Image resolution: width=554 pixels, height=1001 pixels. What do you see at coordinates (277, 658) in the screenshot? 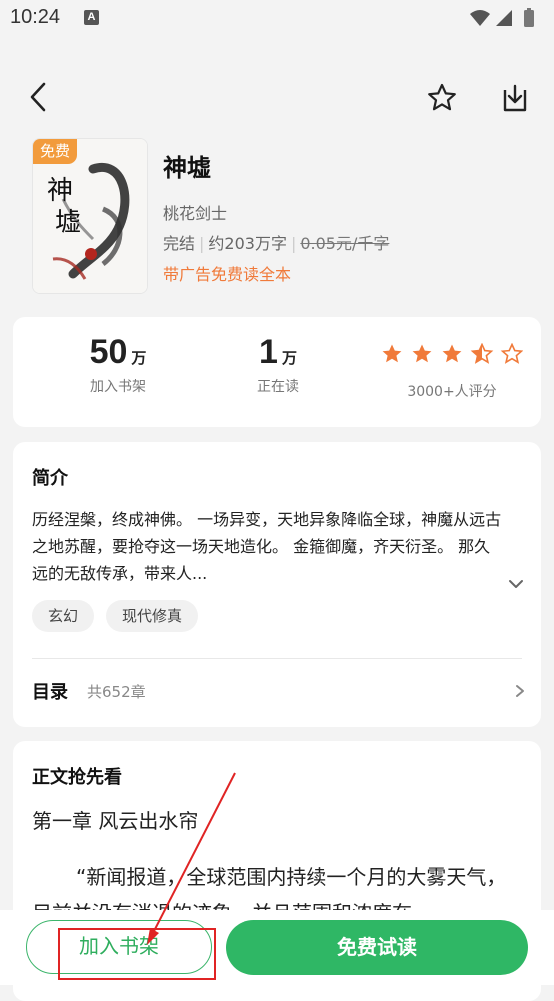
I see `divider` at bounding box center [277, 658].